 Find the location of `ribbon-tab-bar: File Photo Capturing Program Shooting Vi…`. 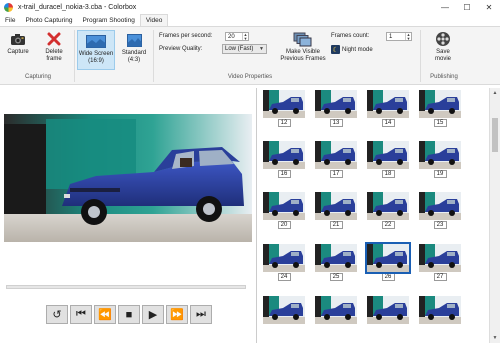

ribbon-tab-bar: File Photo Capturing Program Shooting Vi… is located at coordinates (250, 20).